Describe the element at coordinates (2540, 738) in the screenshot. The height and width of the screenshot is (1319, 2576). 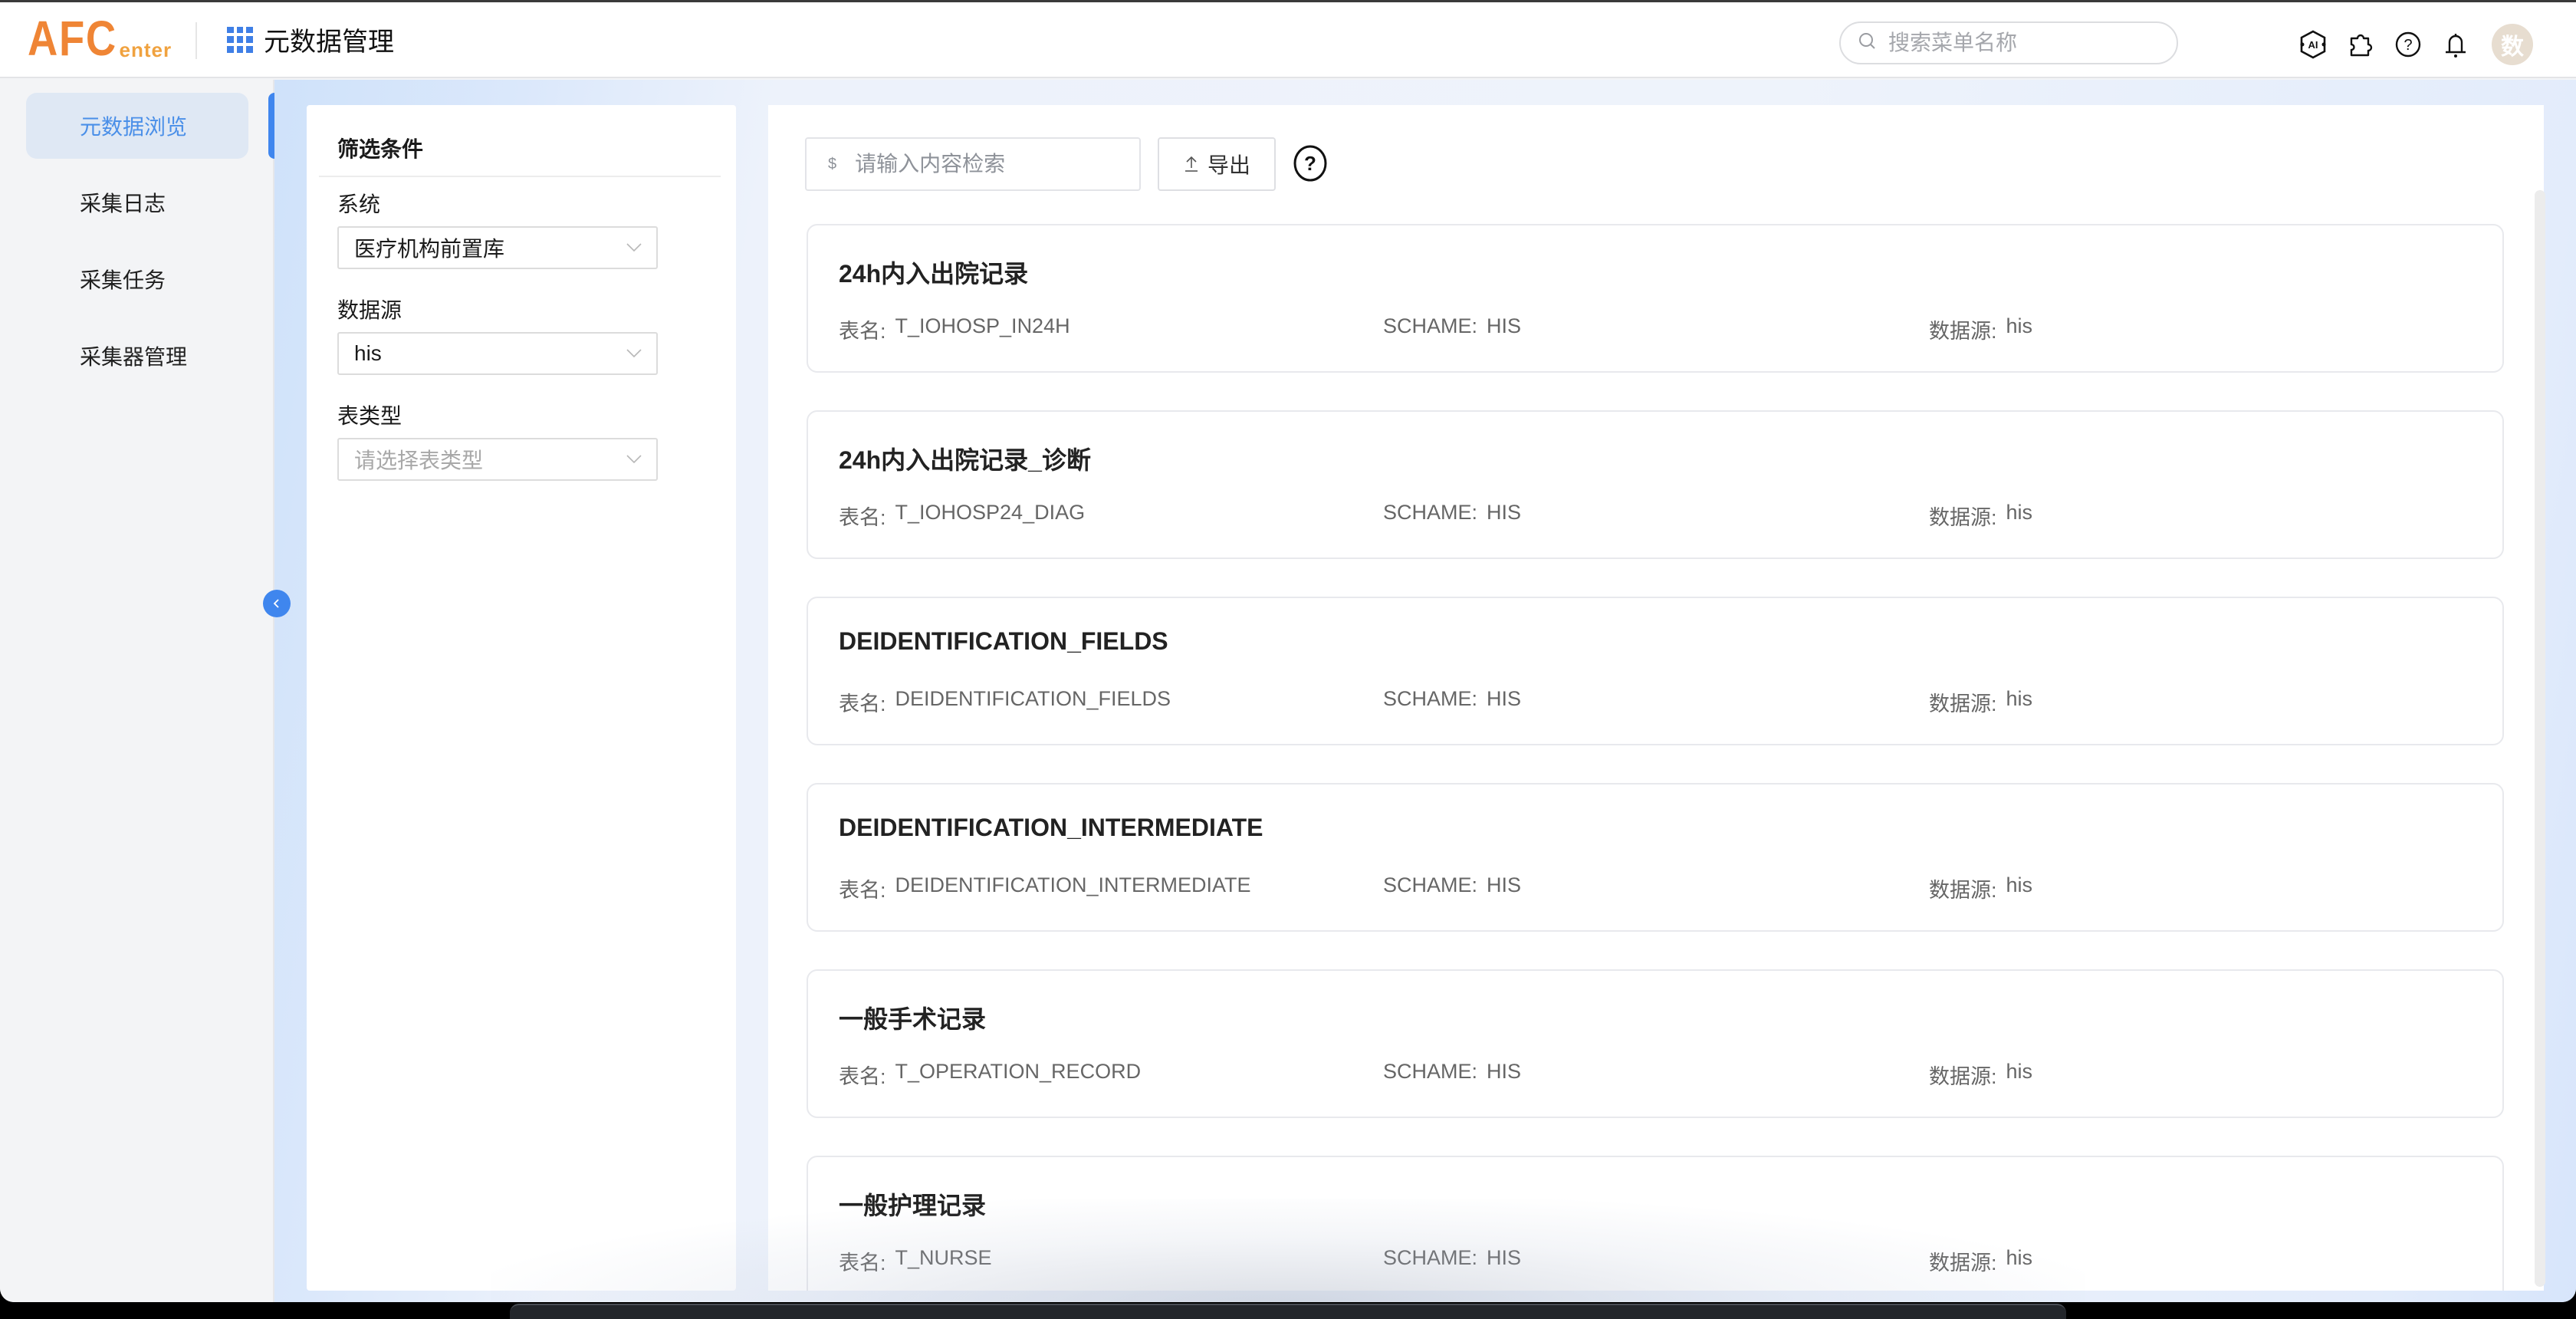
I see `main-scrollbar` at that location.